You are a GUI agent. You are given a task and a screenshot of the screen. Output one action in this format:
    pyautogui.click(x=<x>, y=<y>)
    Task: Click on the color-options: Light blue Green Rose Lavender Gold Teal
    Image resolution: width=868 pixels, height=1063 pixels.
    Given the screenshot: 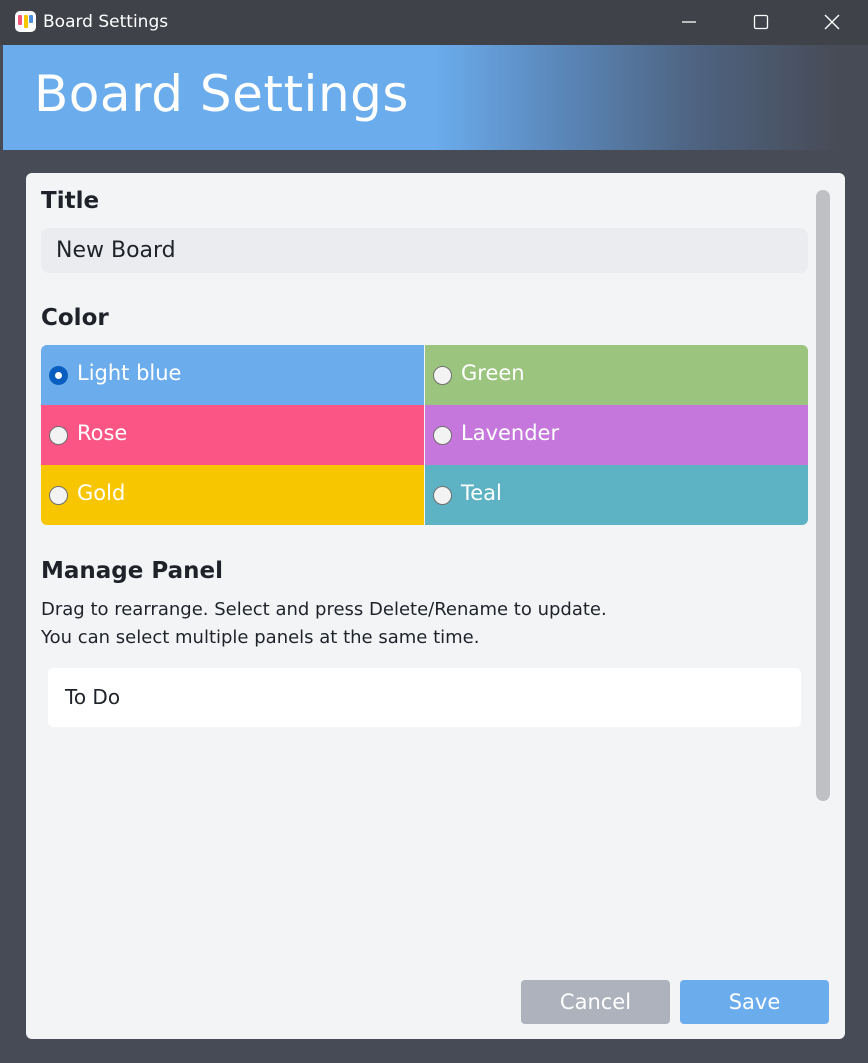 What is the action you would take?
    pyautogui.click(x=424, y=435)
    